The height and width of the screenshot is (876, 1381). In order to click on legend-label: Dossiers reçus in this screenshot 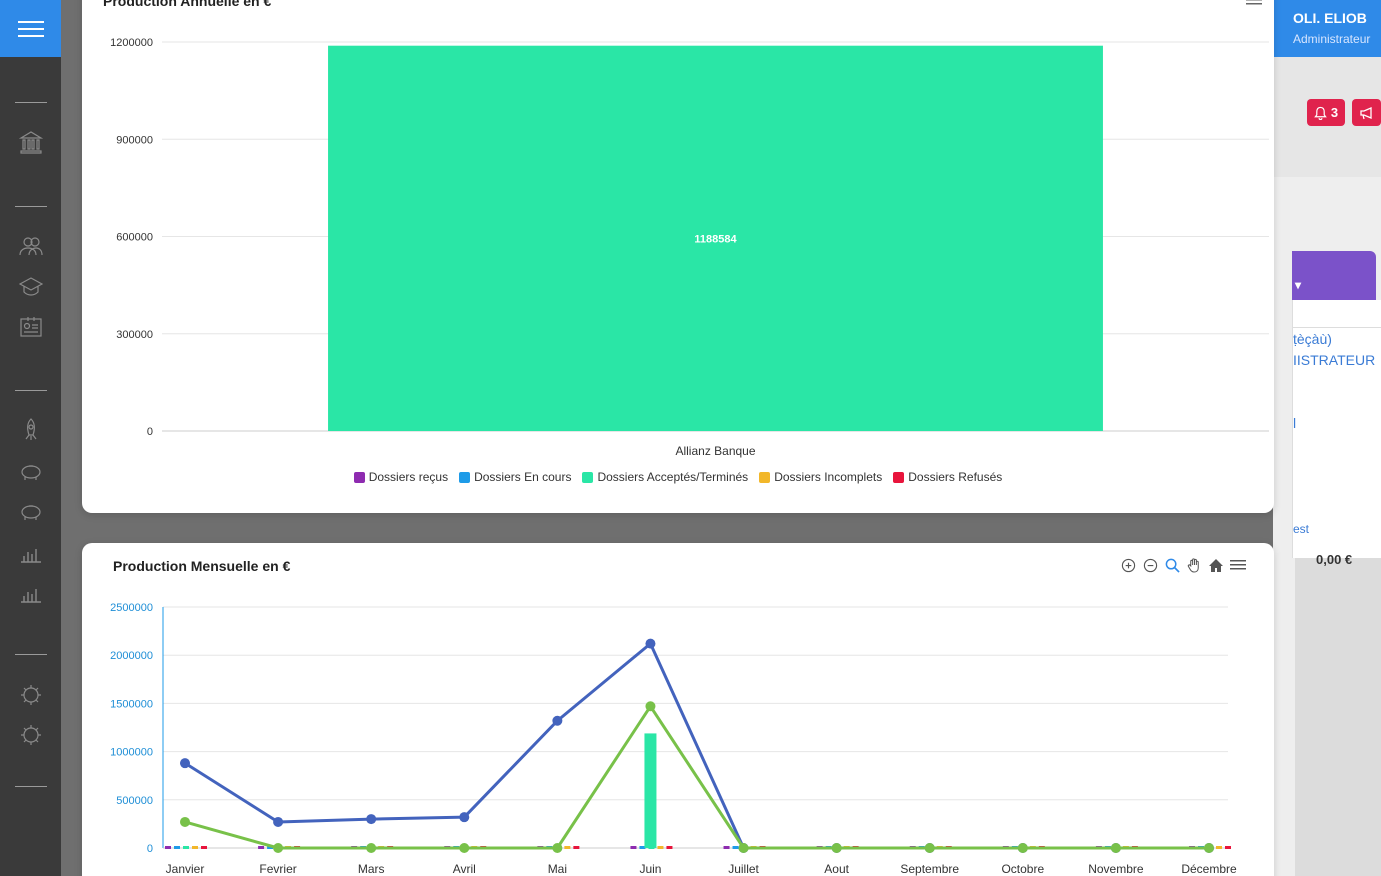, I will do `click(408, 477)`.